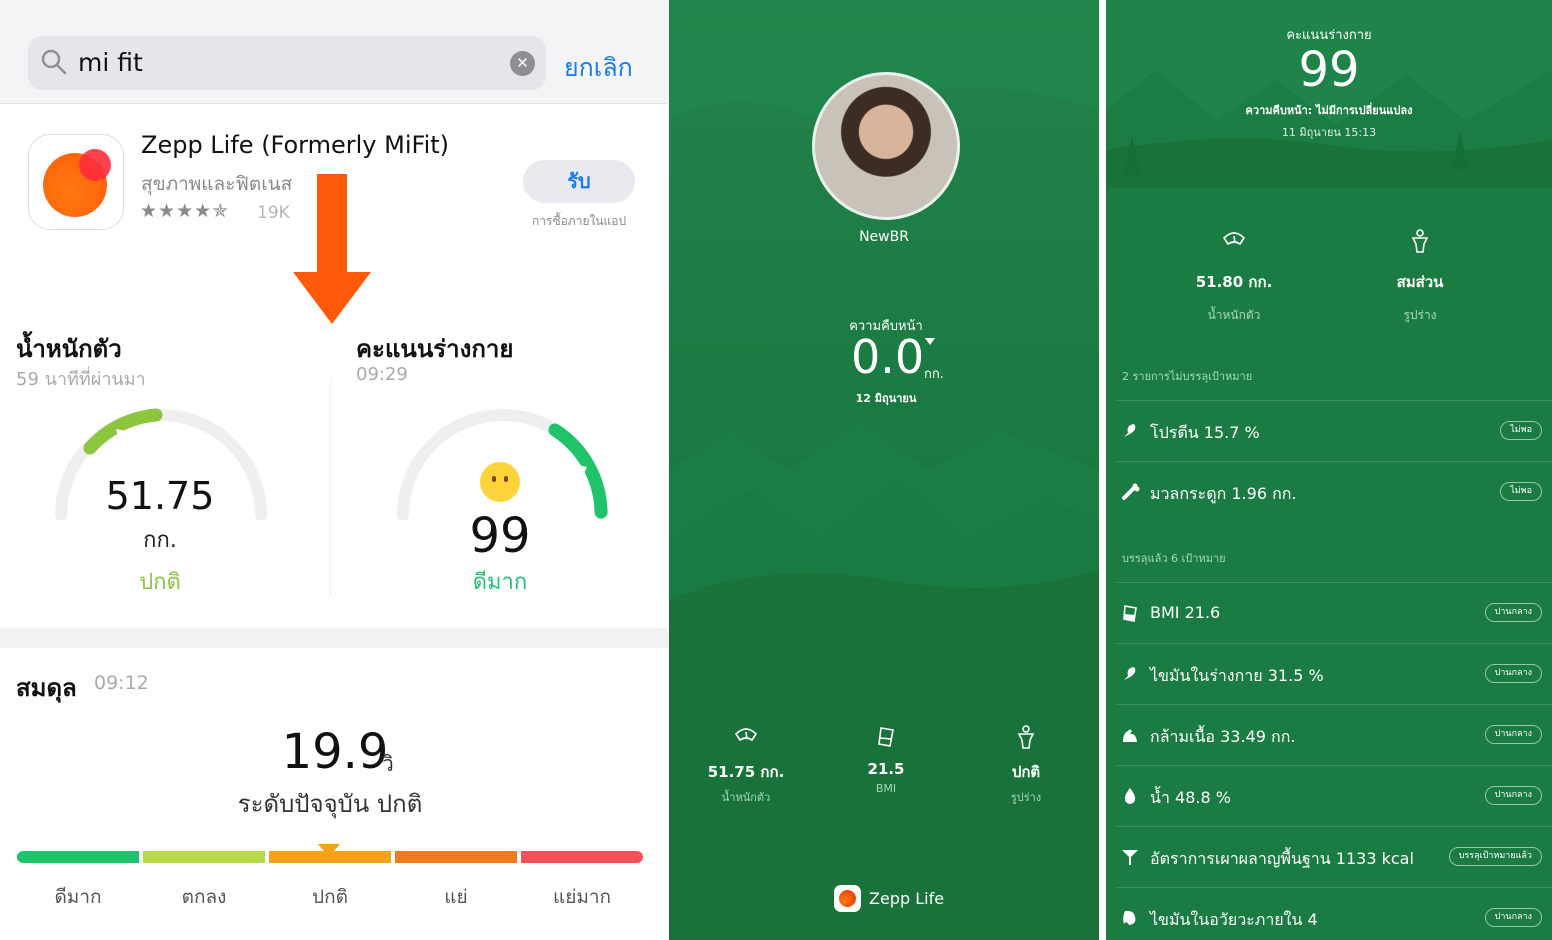 This screenshot has height=940, width=1552. Describe the element at coordinates (1223, 493) in the screenshot. I see `metric-text: มวลกระดูก 1.96 กก.` at that location.